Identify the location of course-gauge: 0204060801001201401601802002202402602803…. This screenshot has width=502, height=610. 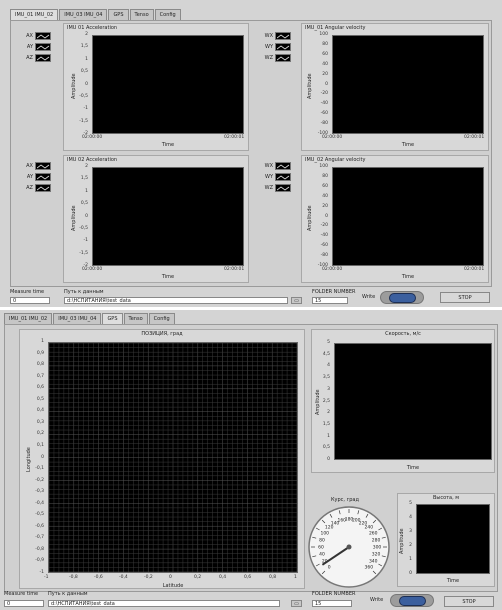
(349, 548).